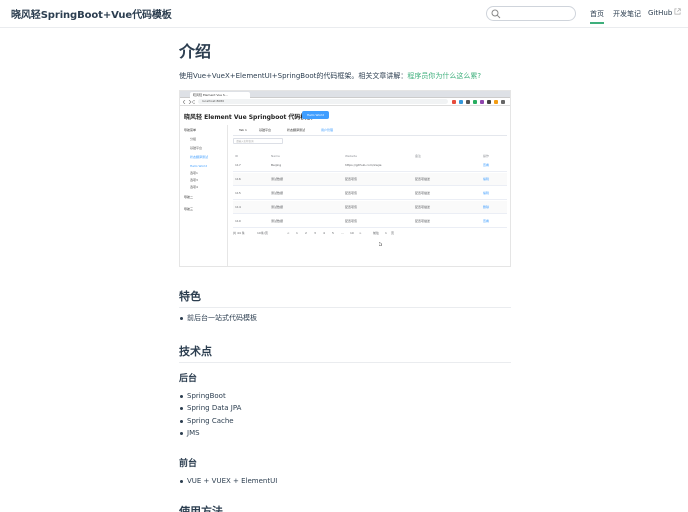 This screenshot has width=688, height=512. What do you see at coordinates (503, 102) in the screenshot?
I see `browser-menu-icon` at bounding box center [503, 102].